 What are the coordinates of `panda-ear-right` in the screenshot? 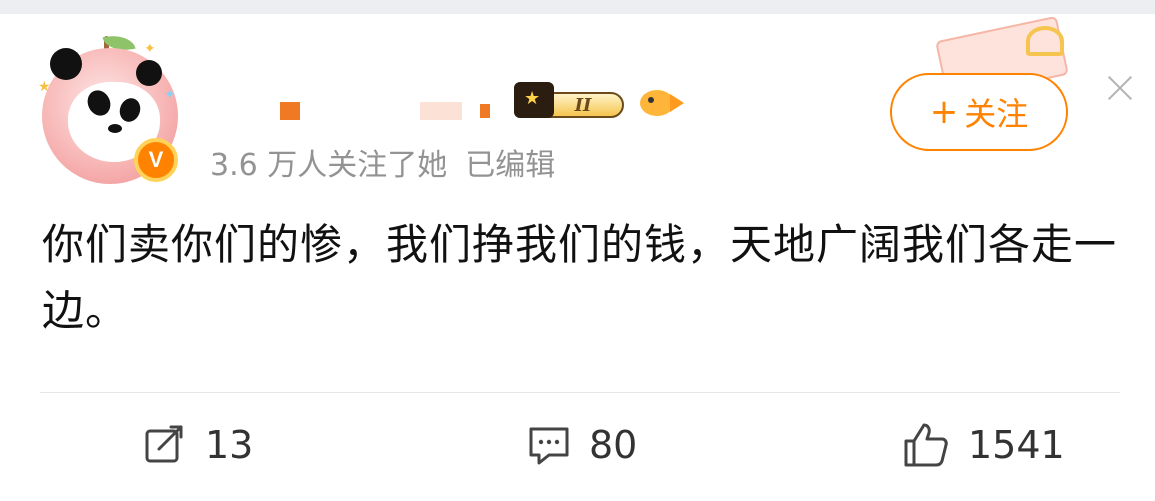 It's located at (149, 73).